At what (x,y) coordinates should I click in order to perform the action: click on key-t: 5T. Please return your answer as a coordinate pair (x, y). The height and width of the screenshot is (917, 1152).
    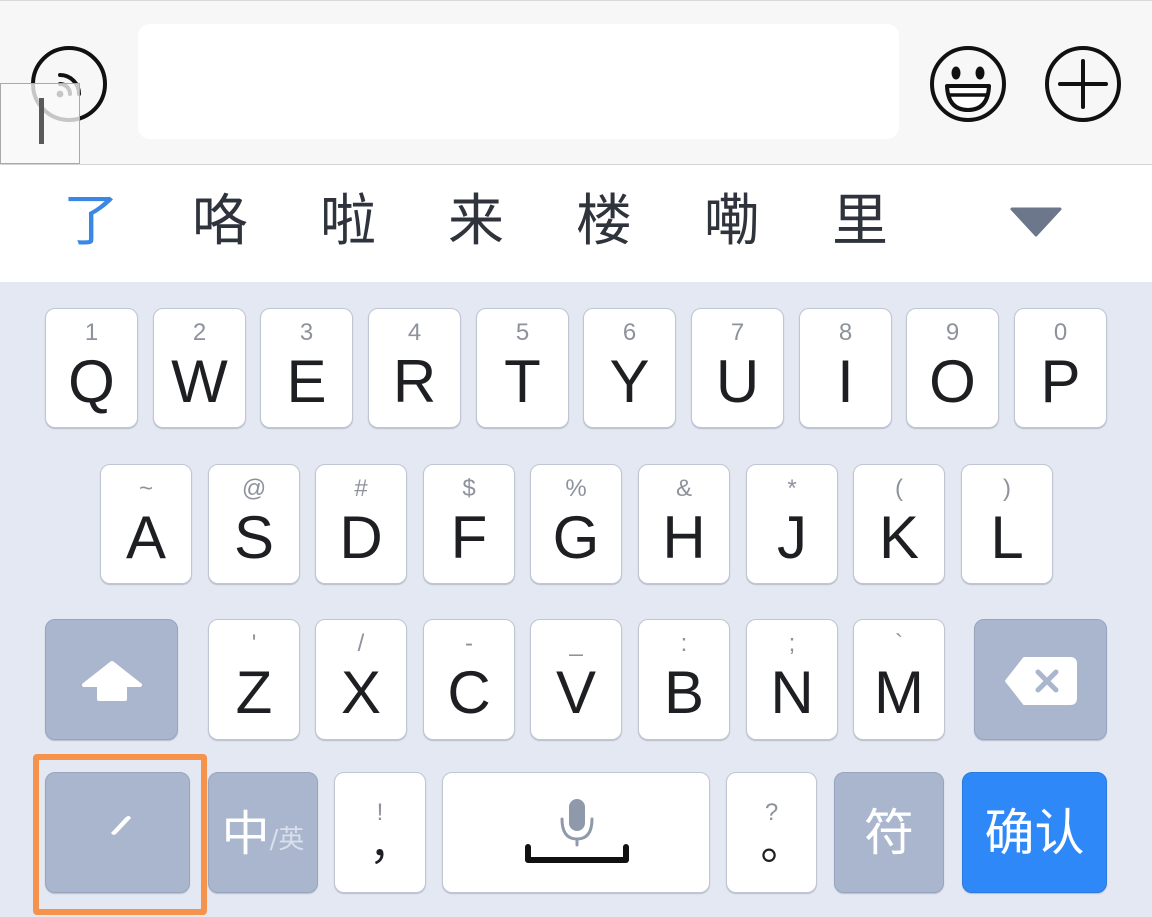
    Looking at the image, I should click on (522, 368).